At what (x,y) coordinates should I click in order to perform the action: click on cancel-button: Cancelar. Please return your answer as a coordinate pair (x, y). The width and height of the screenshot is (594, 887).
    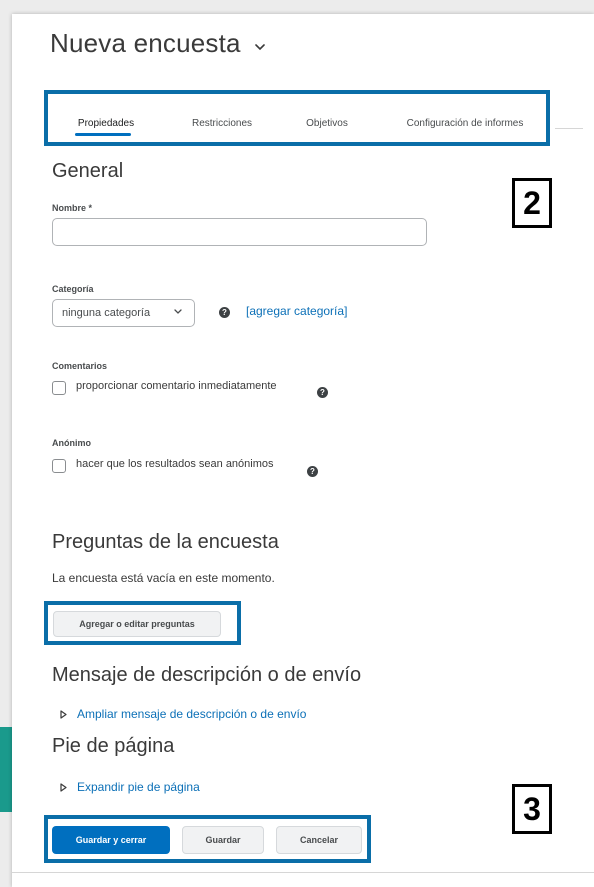
    Looking at the image, I should click on (319, 840).